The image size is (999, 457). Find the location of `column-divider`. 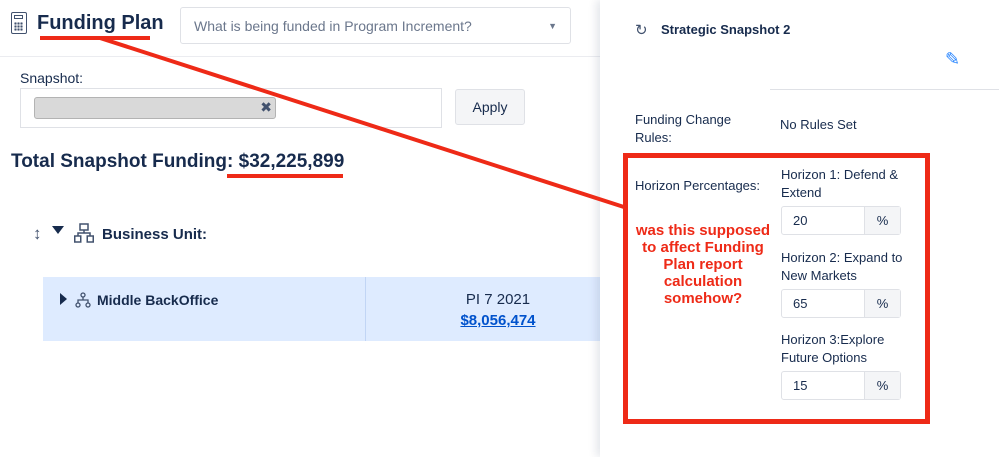

column-divider is located at coordinates (365, 309).